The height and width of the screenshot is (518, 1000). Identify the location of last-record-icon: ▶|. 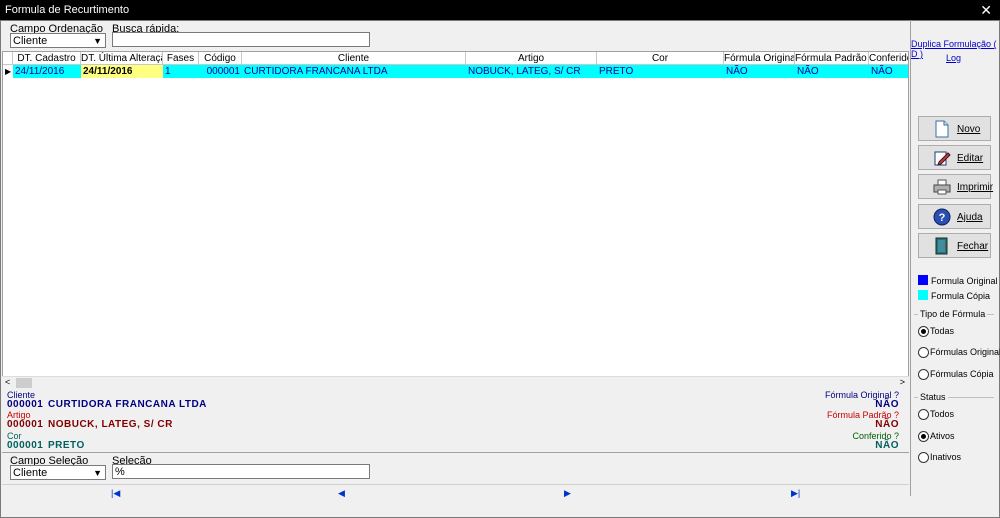
(795, 493).